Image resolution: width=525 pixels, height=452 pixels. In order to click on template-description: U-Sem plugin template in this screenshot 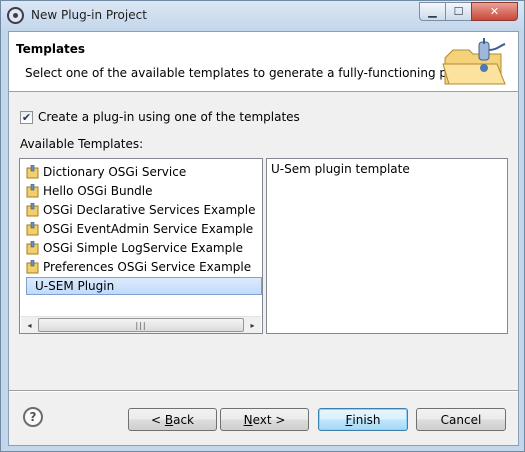, I will do `click(340, 169)`.